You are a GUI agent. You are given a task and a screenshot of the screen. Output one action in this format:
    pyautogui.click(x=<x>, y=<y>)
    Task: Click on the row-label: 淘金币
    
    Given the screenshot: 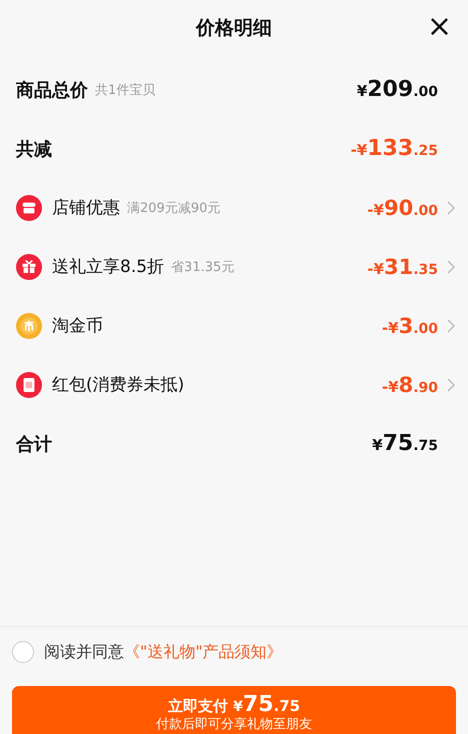 What is the action you would take?
    pyautogui.click(x=77, y=326)
    